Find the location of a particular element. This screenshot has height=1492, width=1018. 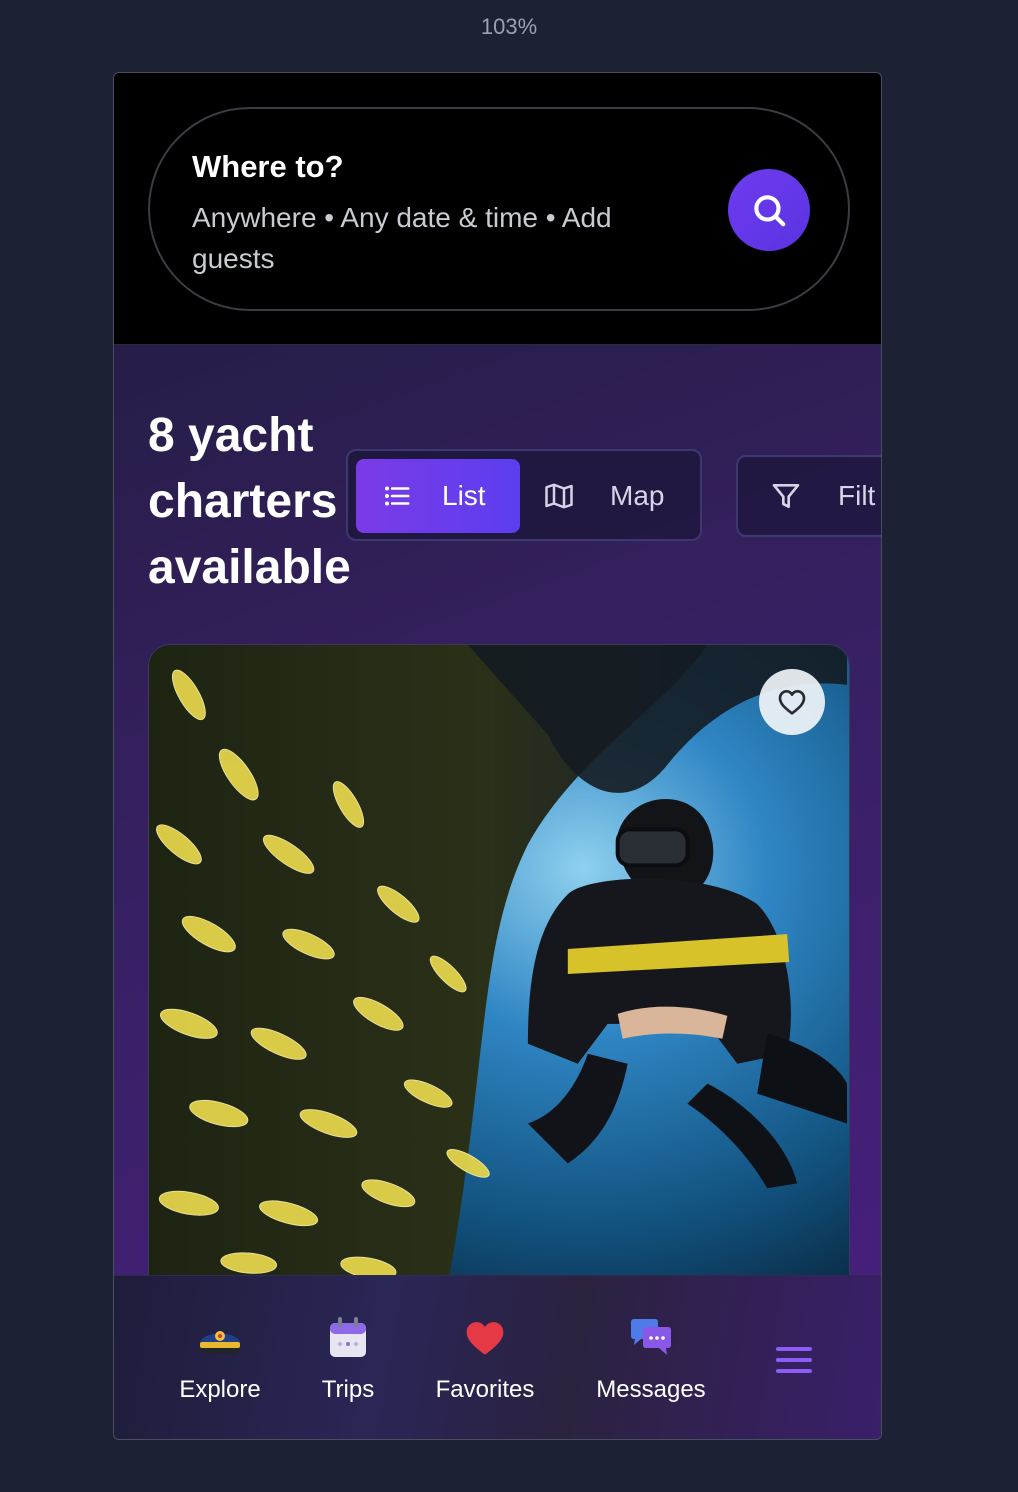

zoom-level: 103% is located at coordinates (509, 26).